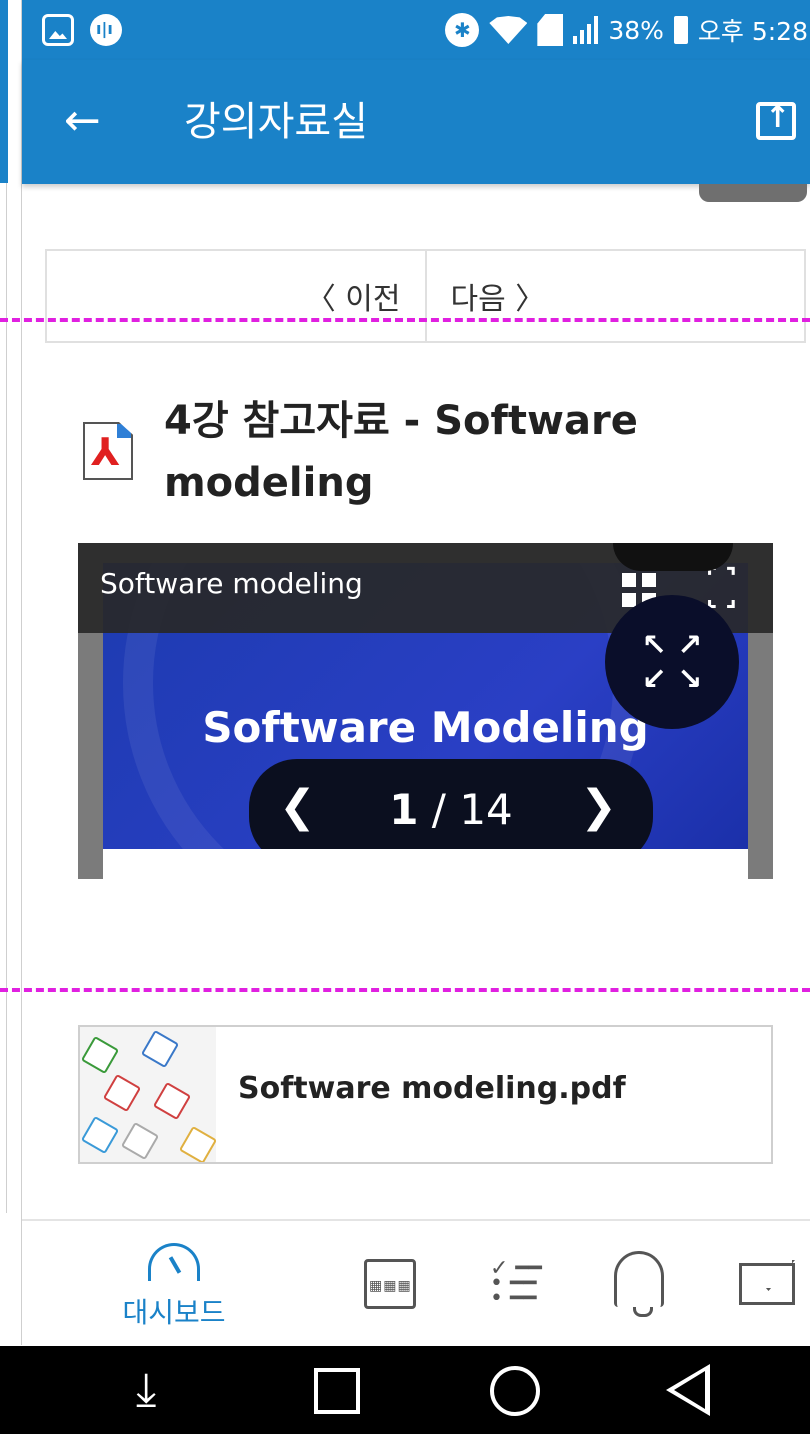  Describe the element at coordinates (404, 809) in the screenshot. I see `current-page: 1` at that location.